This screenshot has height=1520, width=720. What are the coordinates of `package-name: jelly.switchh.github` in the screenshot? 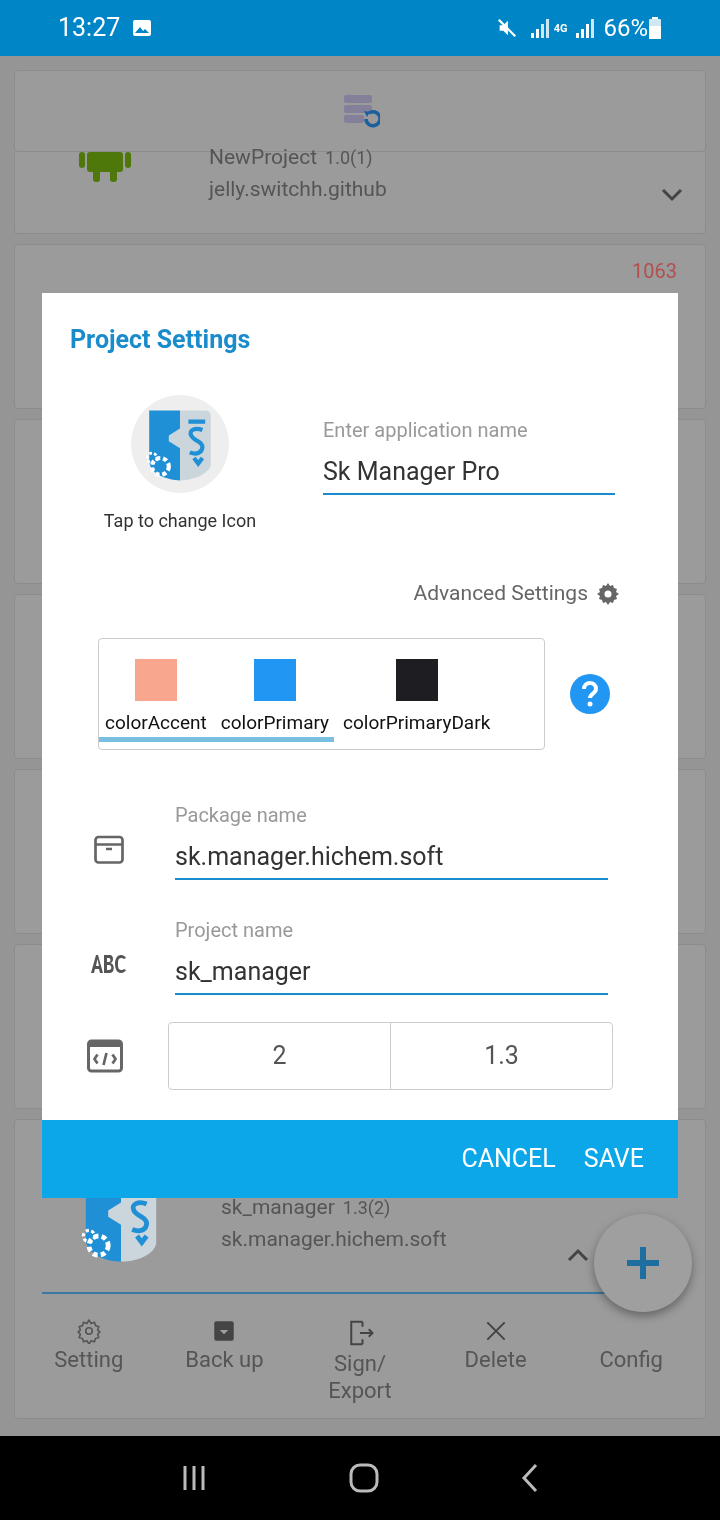 It's located at (298, 189).